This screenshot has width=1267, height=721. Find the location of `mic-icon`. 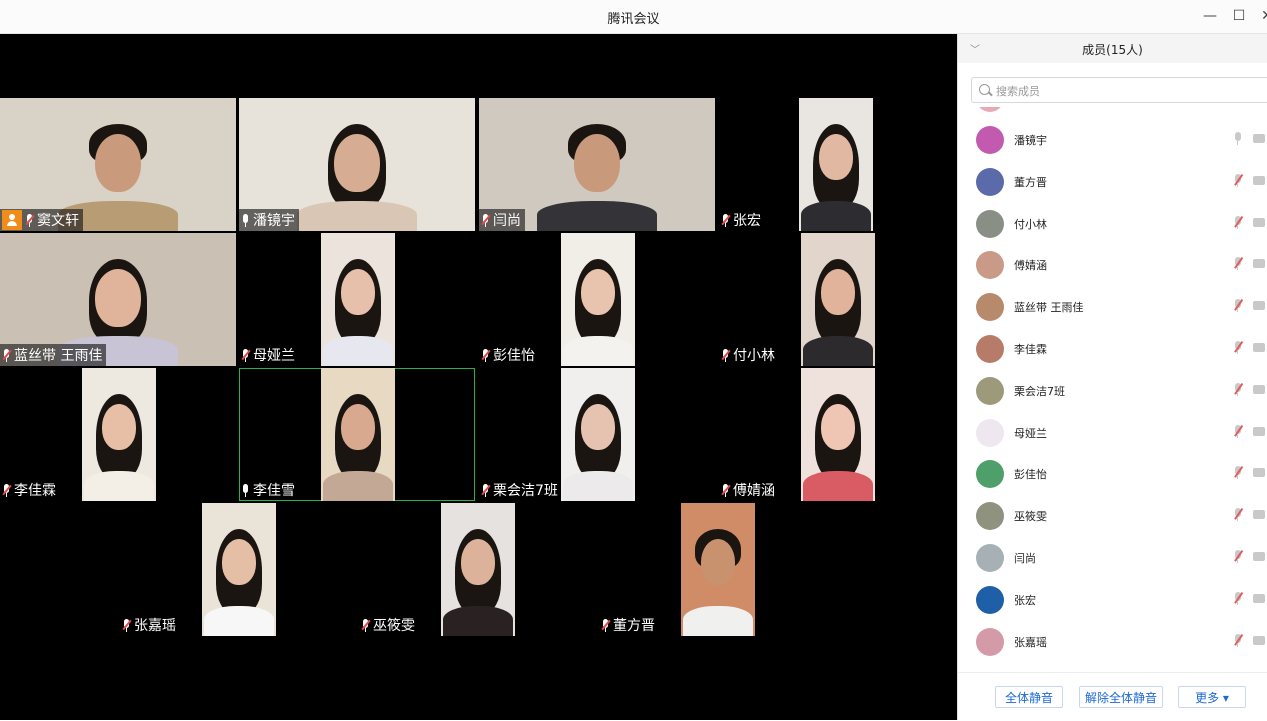

mic-icon is located at coordinates (1238, 139).